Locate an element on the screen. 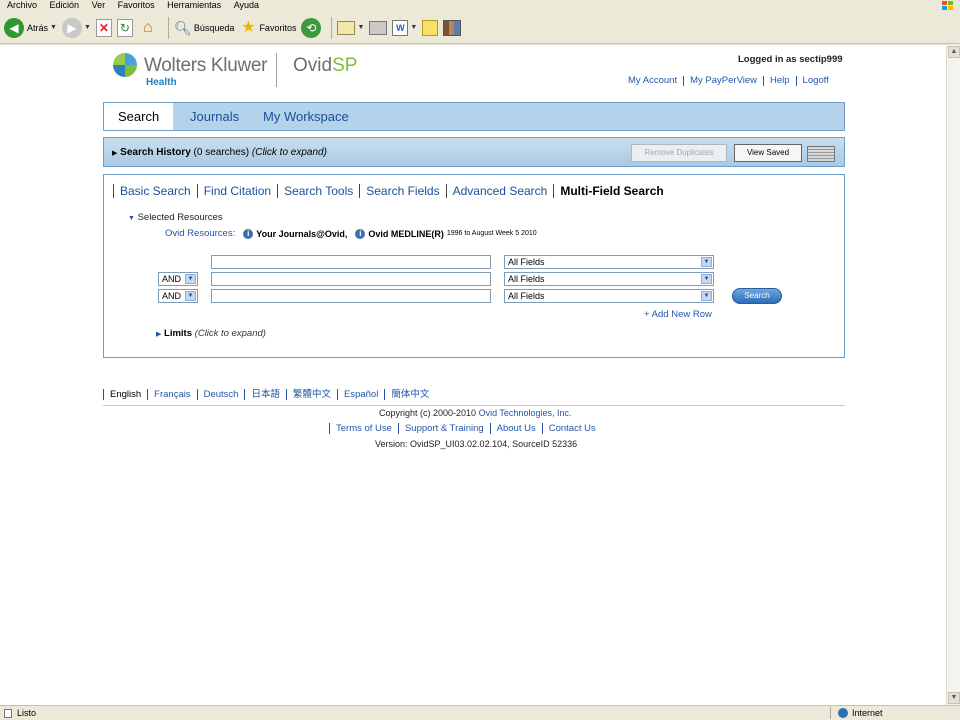  main-nav: Search Journals My Workspace is located at coordinates (474, 116).